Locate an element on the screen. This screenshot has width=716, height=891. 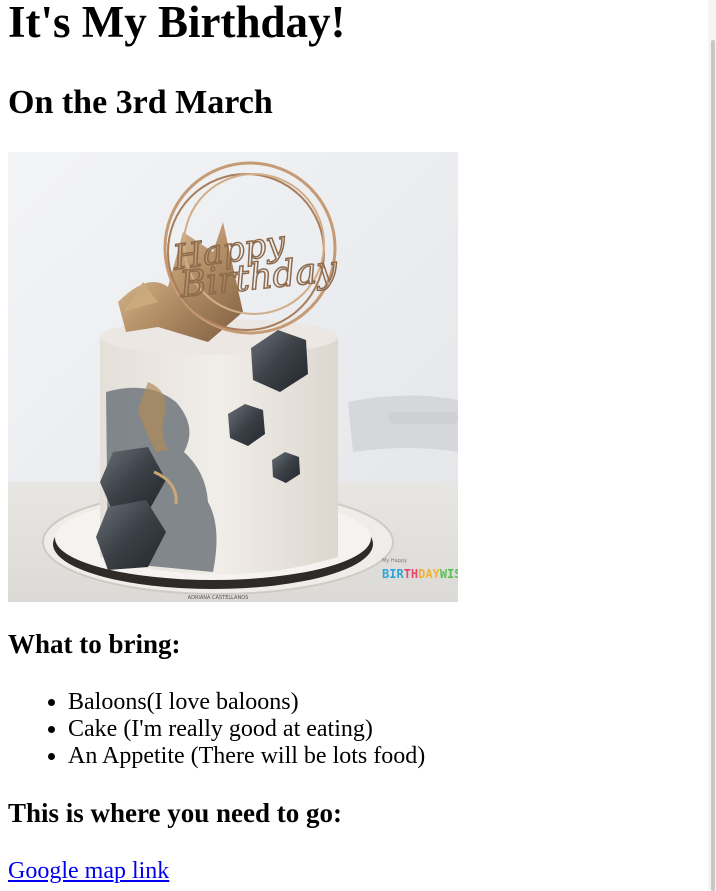
svg-text: My Happy is located at coordinates (394, 561).